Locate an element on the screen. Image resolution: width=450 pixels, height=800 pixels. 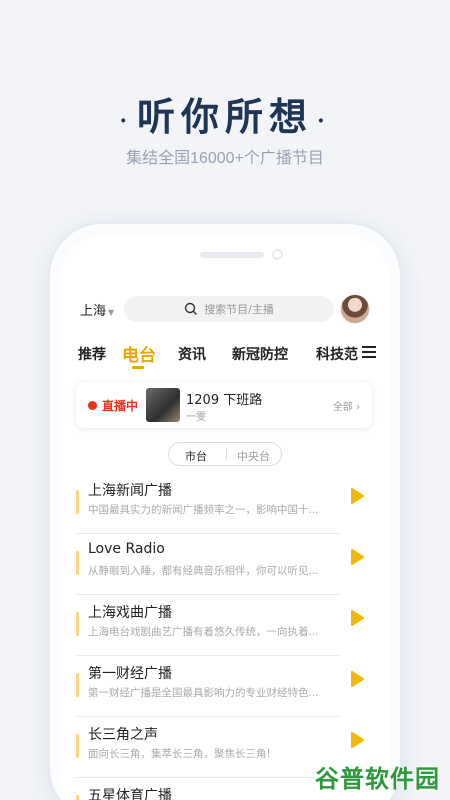
tab-tech: 科技范 is located at coordinates (338, 354).